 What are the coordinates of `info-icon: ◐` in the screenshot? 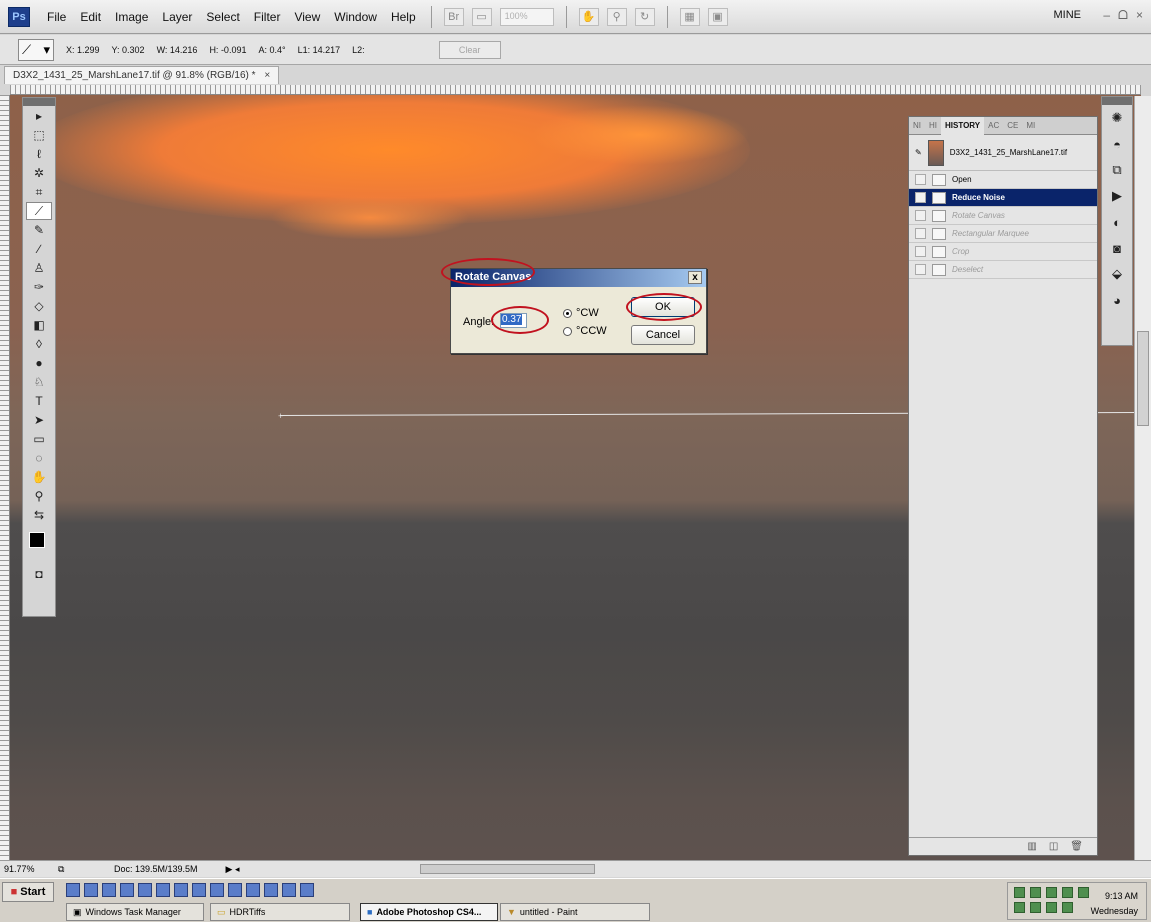 It's located at (1117, 222).